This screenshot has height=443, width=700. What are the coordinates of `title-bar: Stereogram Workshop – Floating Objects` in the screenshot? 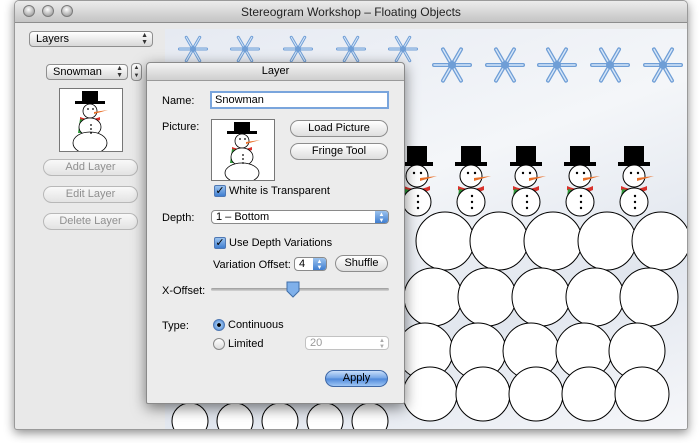 It's located at (351, 12).